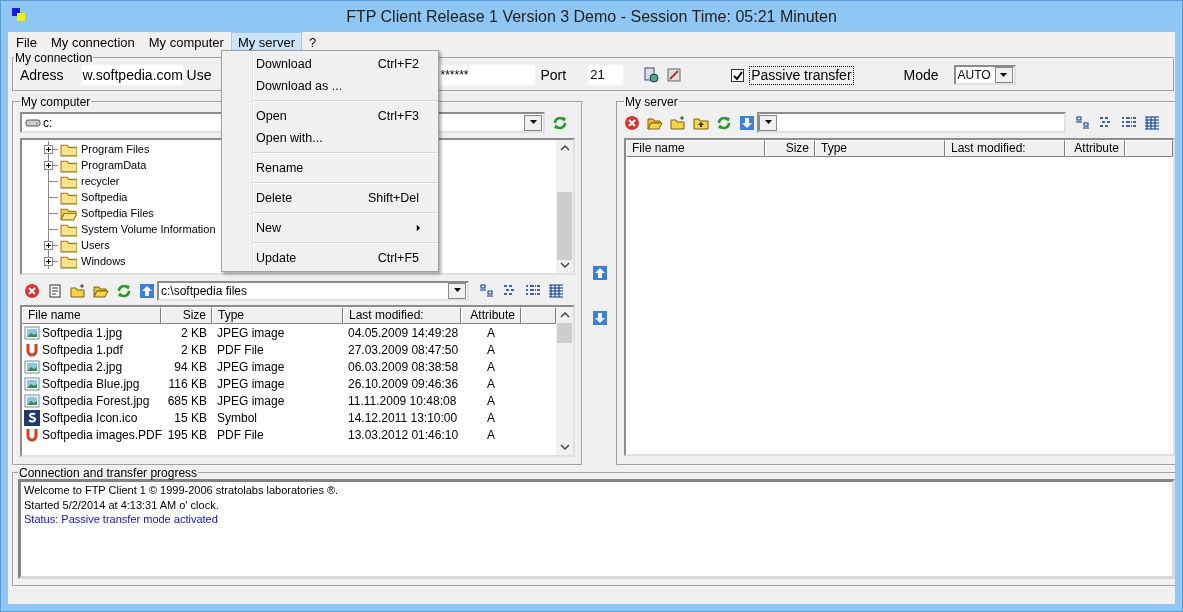  What do you see at coordinates (921, 75) in the screenshot?
I see `field-label: Mode` at bounding box center [921, 75].